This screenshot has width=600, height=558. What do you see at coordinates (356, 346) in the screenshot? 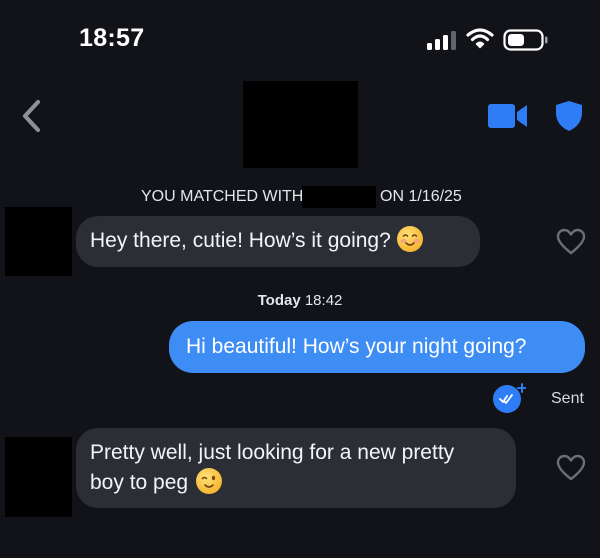
I see `message-text: Hi beautiful! How’s your night going?` at bounding box center [356, 346].